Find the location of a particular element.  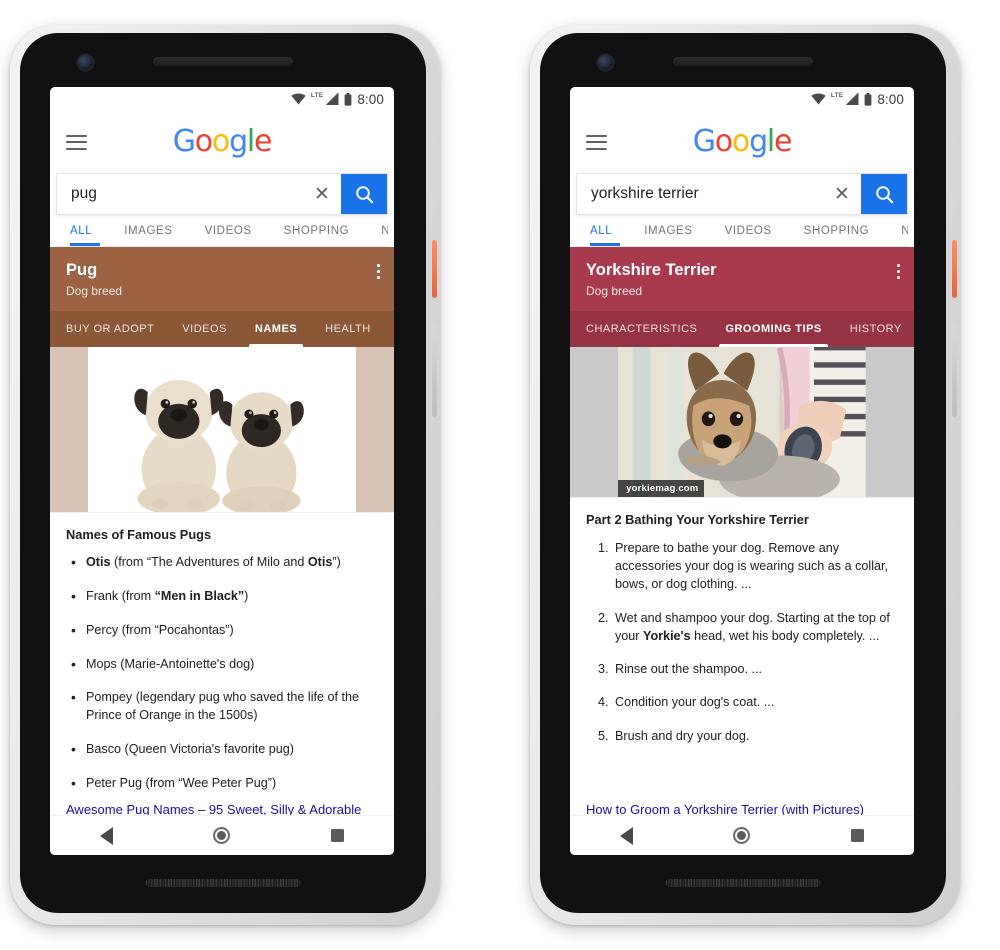

list-item: Brush and dry your dog. is located at coordinates (755, 736).